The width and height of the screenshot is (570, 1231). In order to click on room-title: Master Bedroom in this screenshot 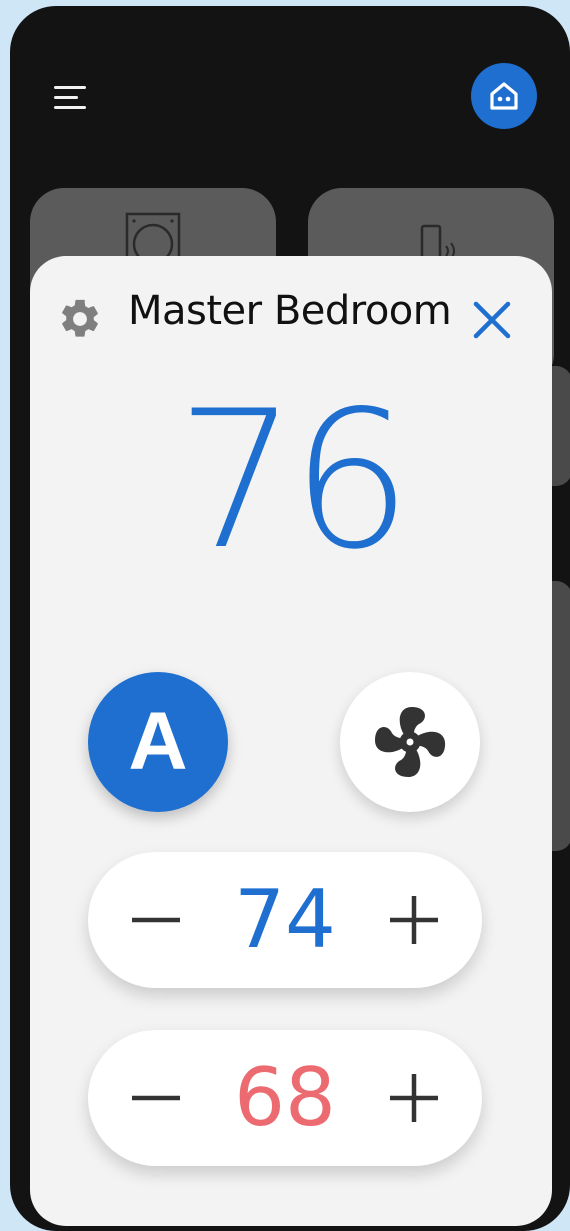, I will do `click(290, 311)`.